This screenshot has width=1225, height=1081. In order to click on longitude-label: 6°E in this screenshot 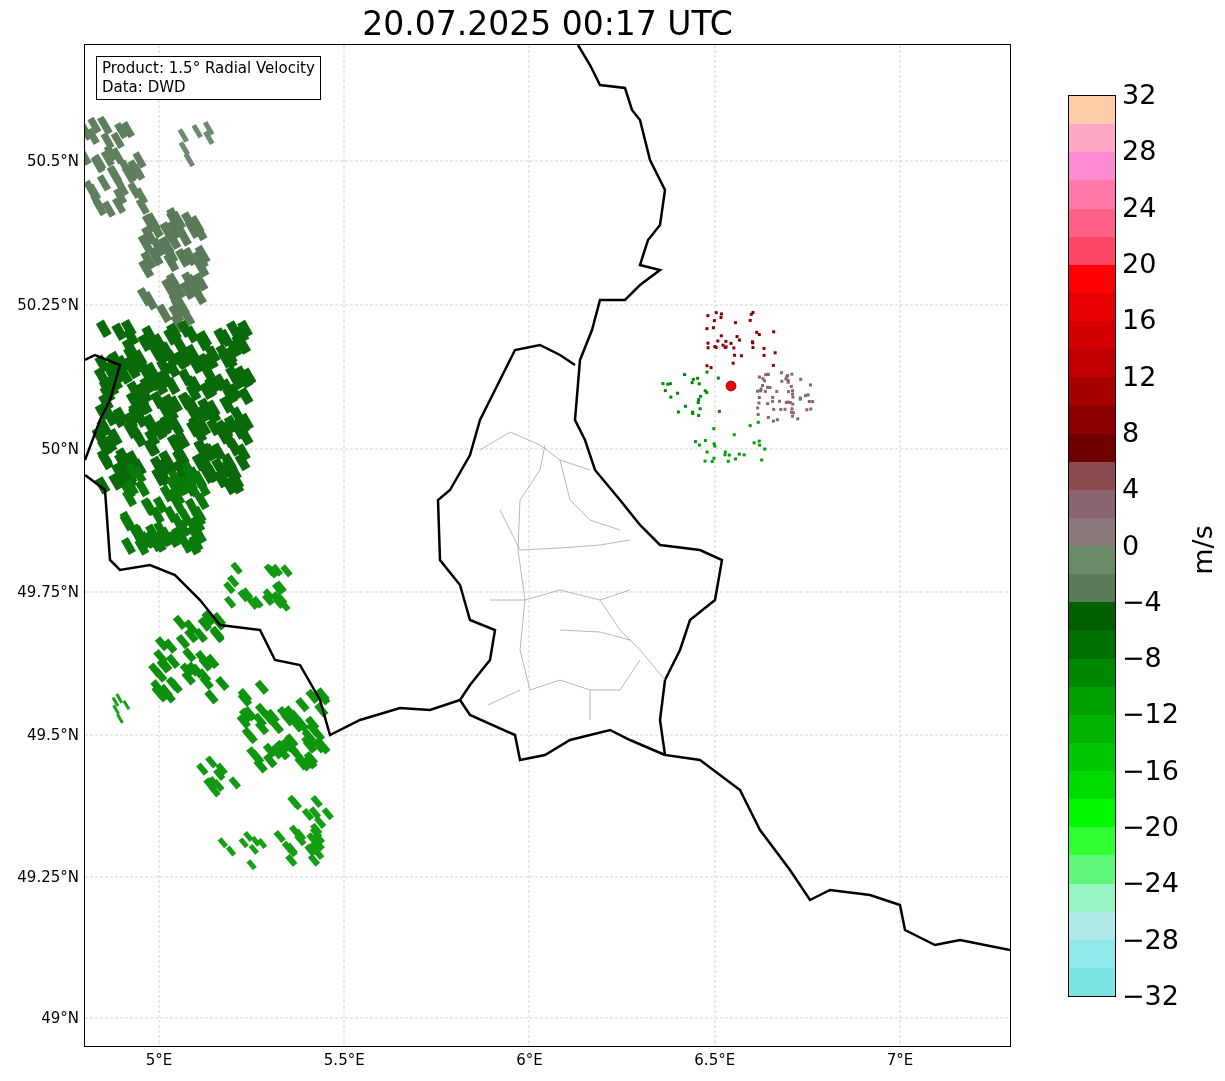, I will do `click(529, 1060)`.